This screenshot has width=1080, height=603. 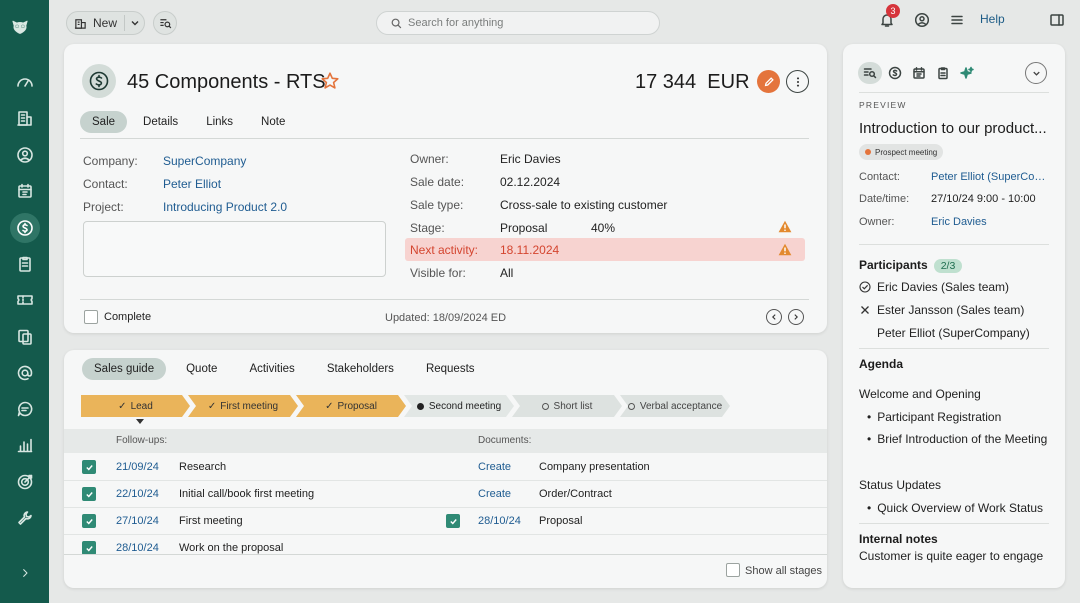 What do you see at coordinates (865, 310) in the screenshot?
I see `declined-x-icon` at bounding box center [865, 310].